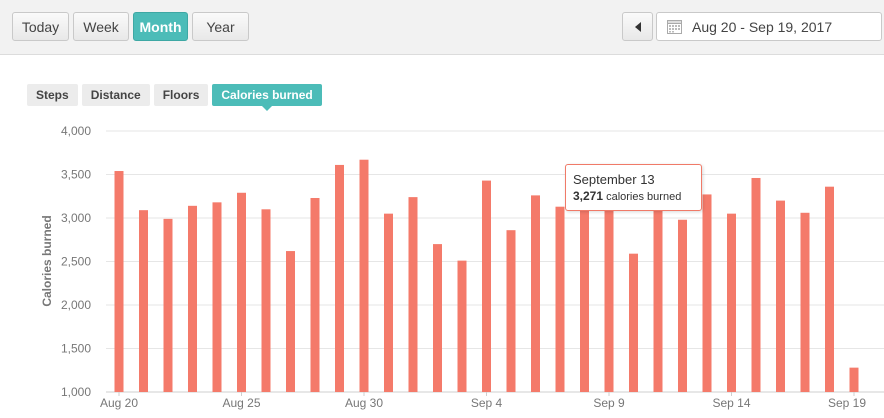  Describe the element at coordinates (130, 26) in the screenshot. I see `period-selector: Today Week Month Year` at that location.